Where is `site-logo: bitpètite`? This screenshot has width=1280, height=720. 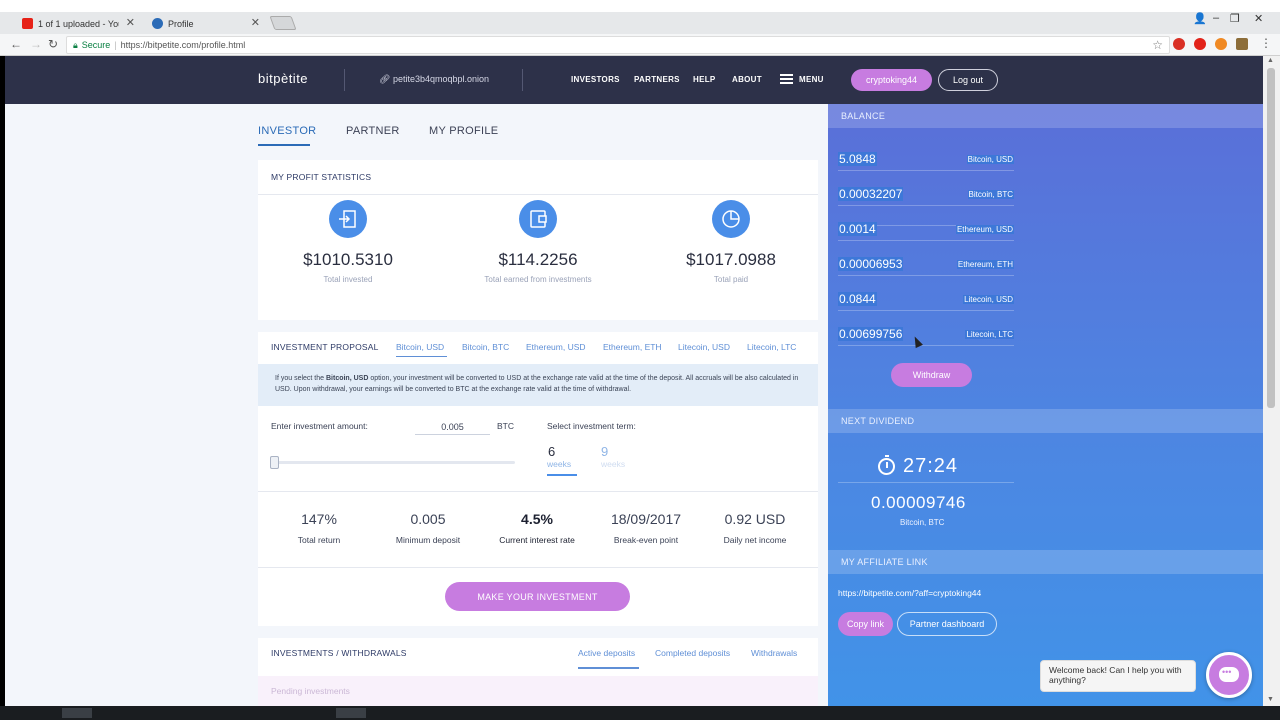
site-logo: bitpètite is located at coordinates (283, 78).